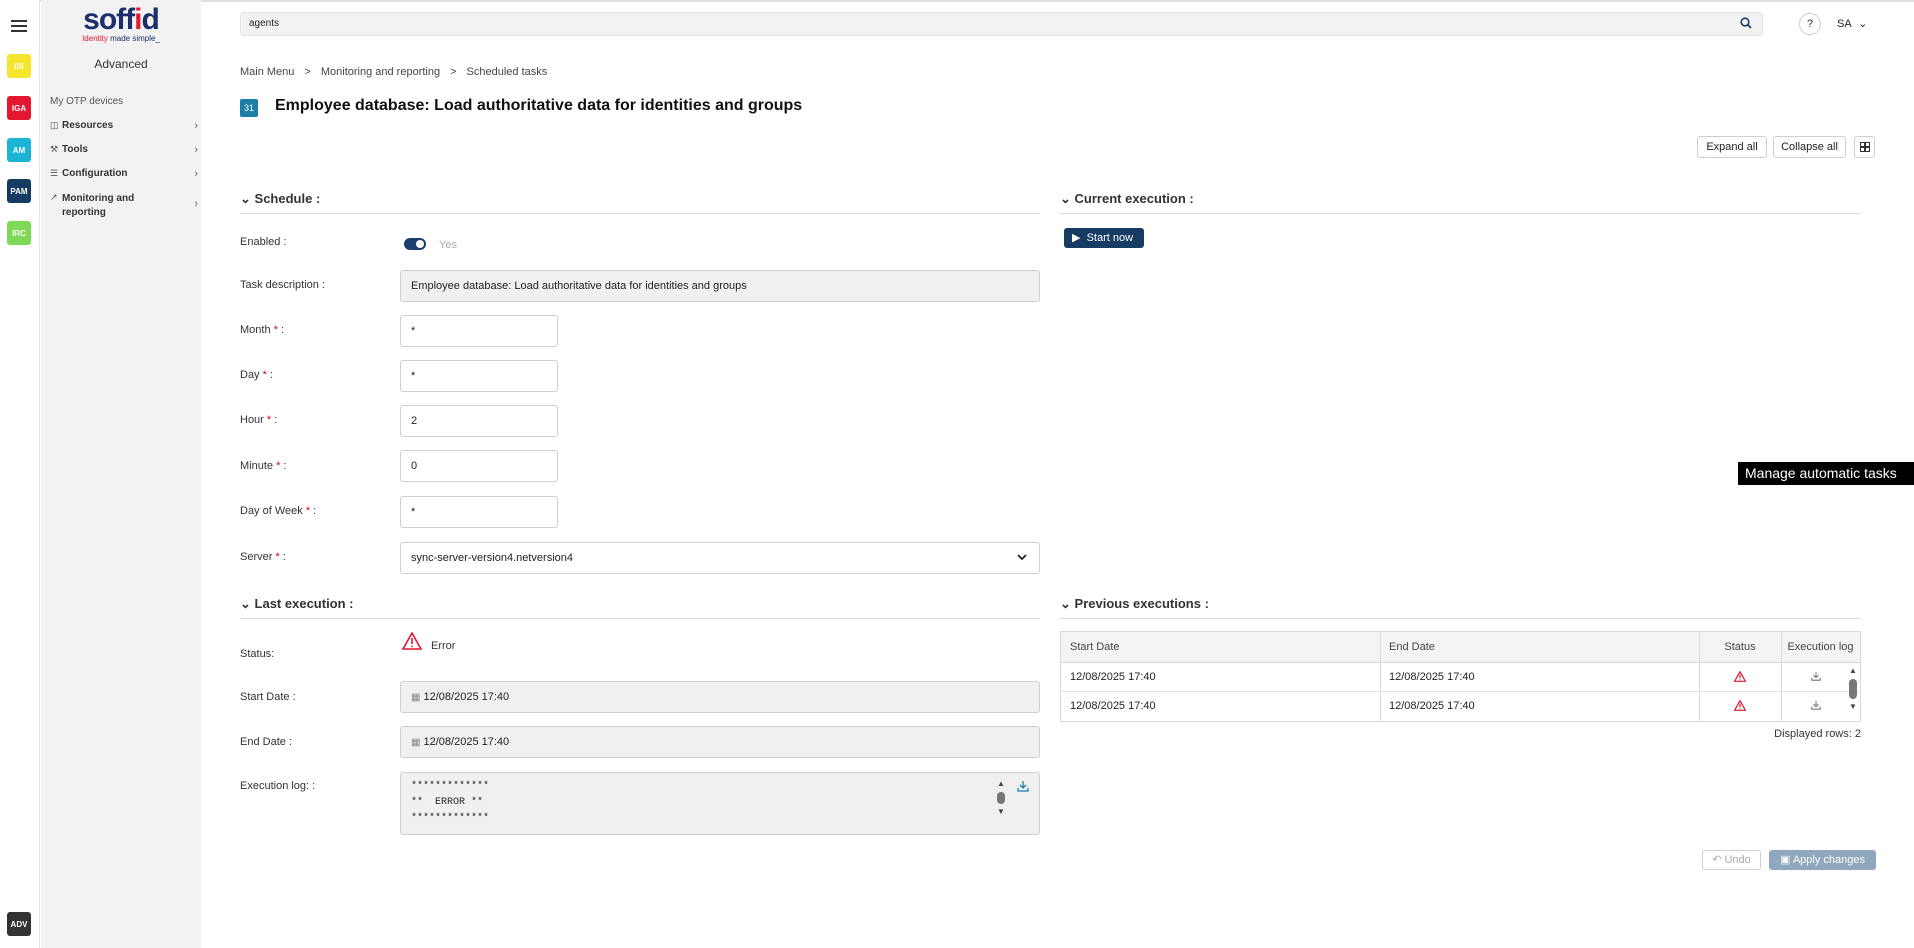 This screenshot has width=1914, height=948. What do you see at coordinates (1110, 238) in the screenshot?
I see `start-now-label: Start now` at bounding box center [1110, 238].